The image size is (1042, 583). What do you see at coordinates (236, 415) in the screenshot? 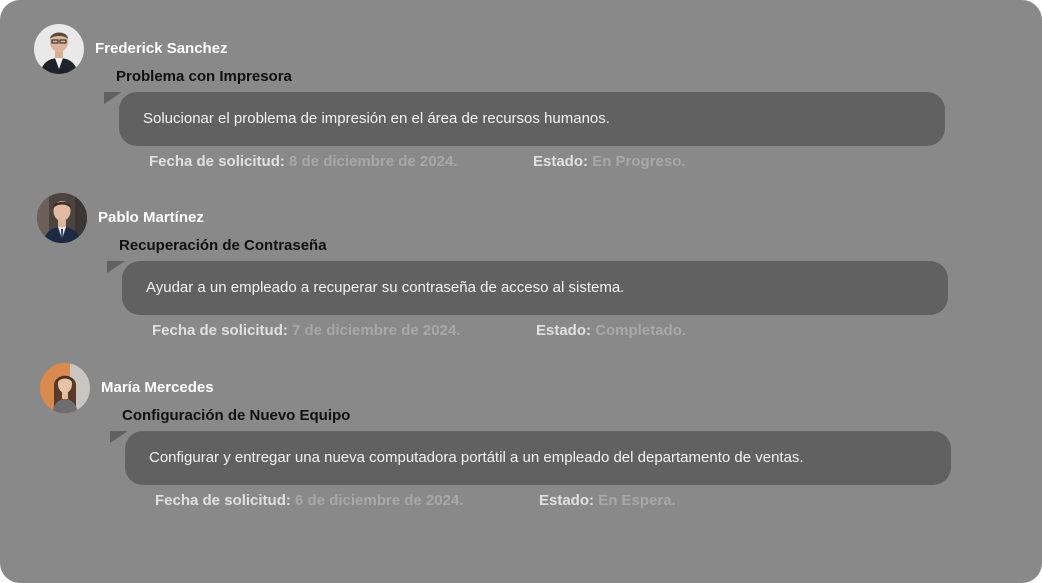
I see `ticket-title: Configuración de Nuevo Equipo` at bounding box center [236, 415].